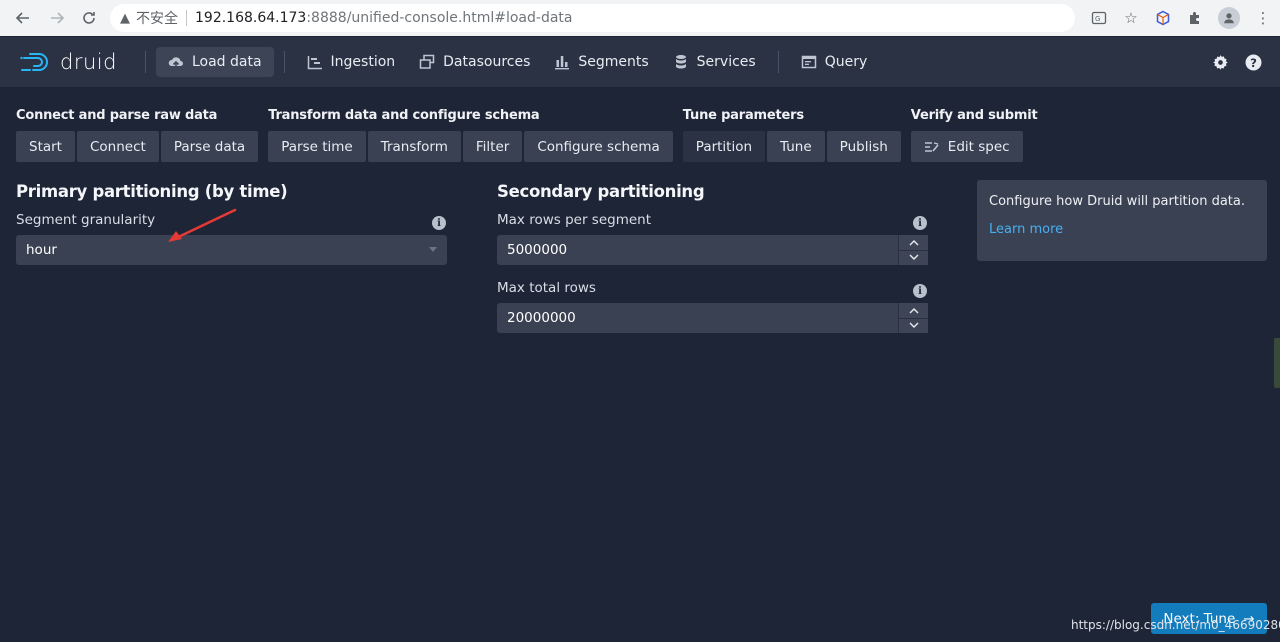 Image resolution: width=1280 pixels, height=642 pixels. I want to click on step-group-title: Verify and submit, so click(974, 115).